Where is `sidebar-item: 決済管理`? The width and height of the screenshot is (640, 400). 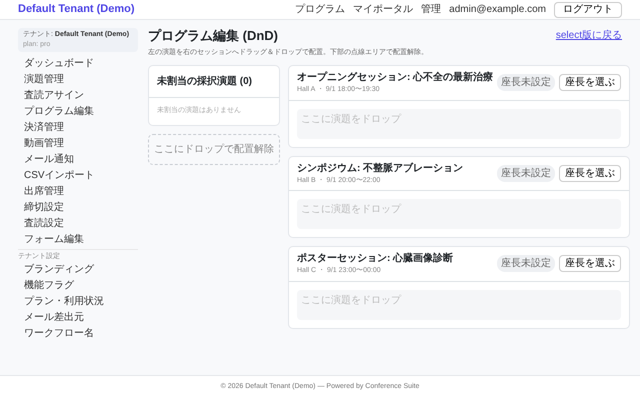
sidebar-item: 決済管理 is located at coordinates (78, 128).